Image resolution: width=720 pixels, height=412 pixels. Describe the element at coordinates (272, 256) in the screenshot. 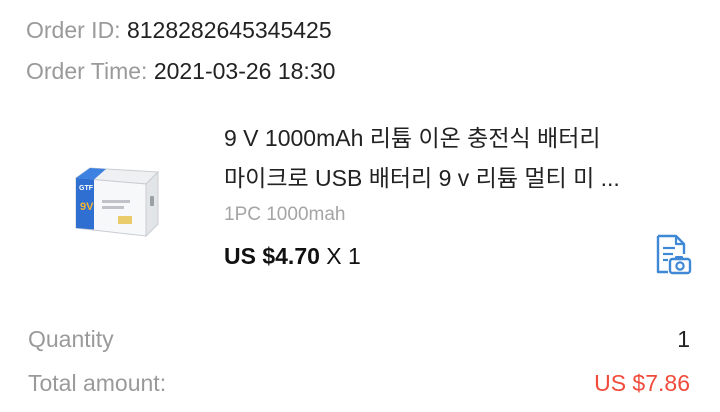

I see `unit-price: US $4.70` at that location.